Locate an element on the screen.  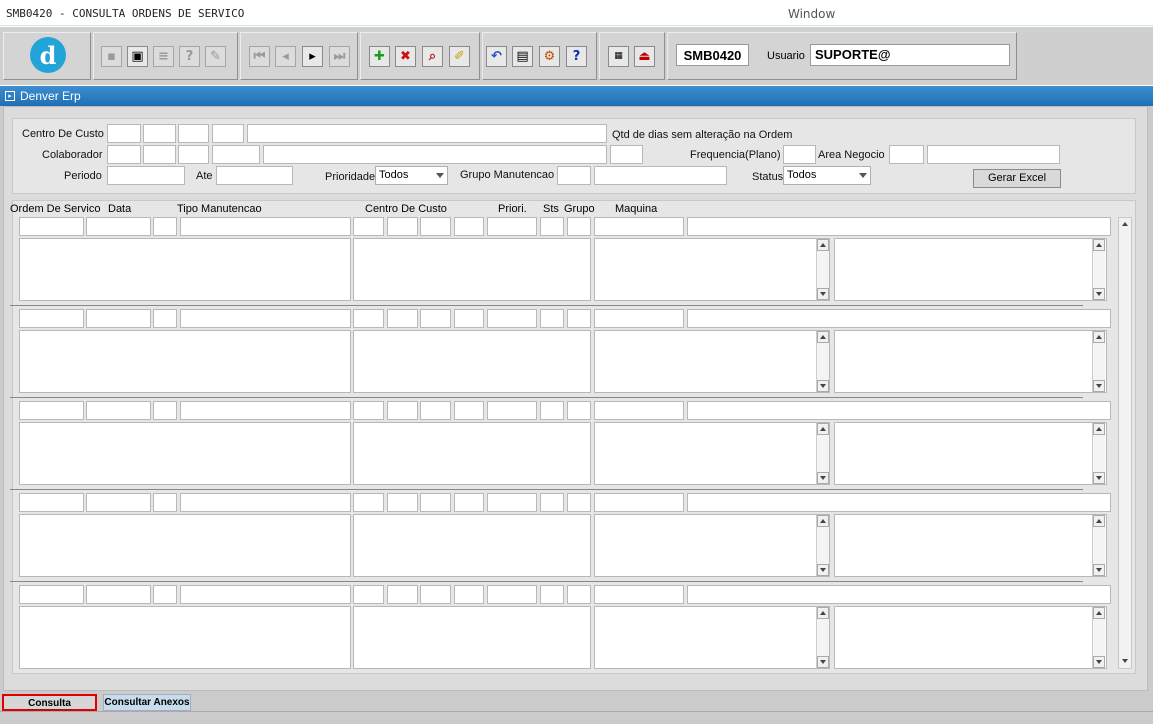
menu-window: Window is located at coordinates (811, 14).